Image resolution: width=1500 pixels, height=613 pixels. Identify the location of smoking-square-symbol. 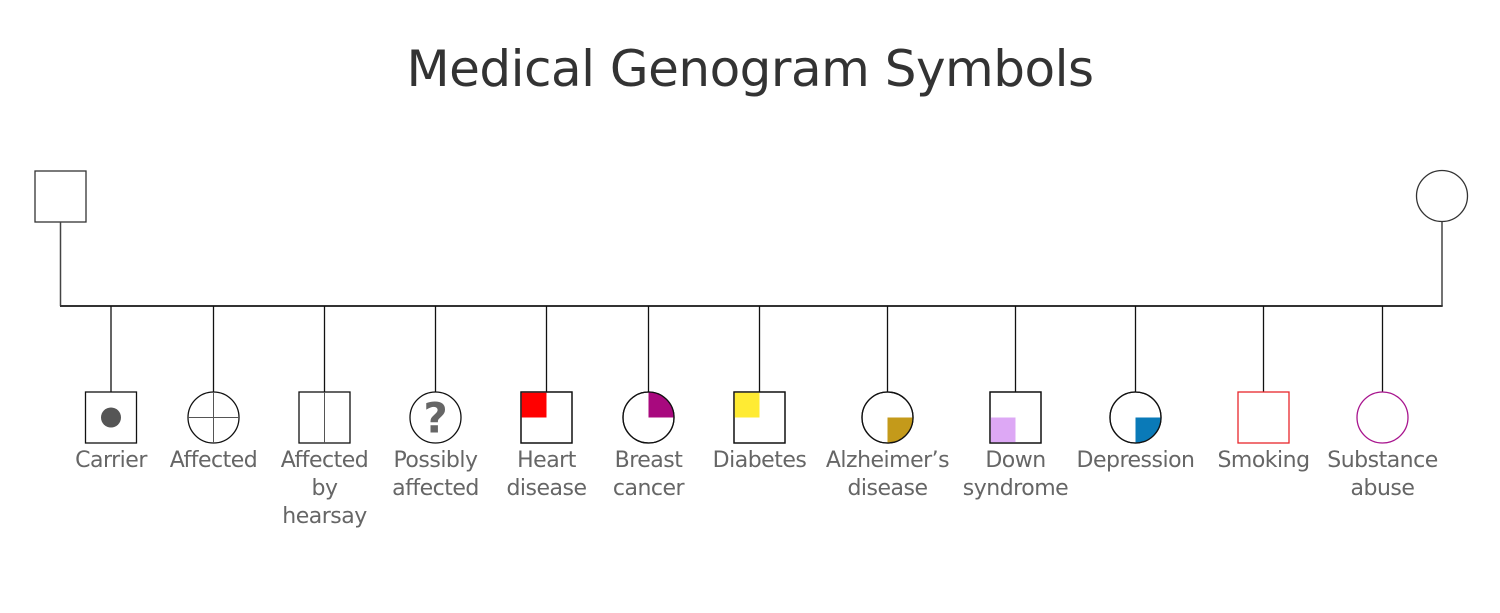
(1263, 417).